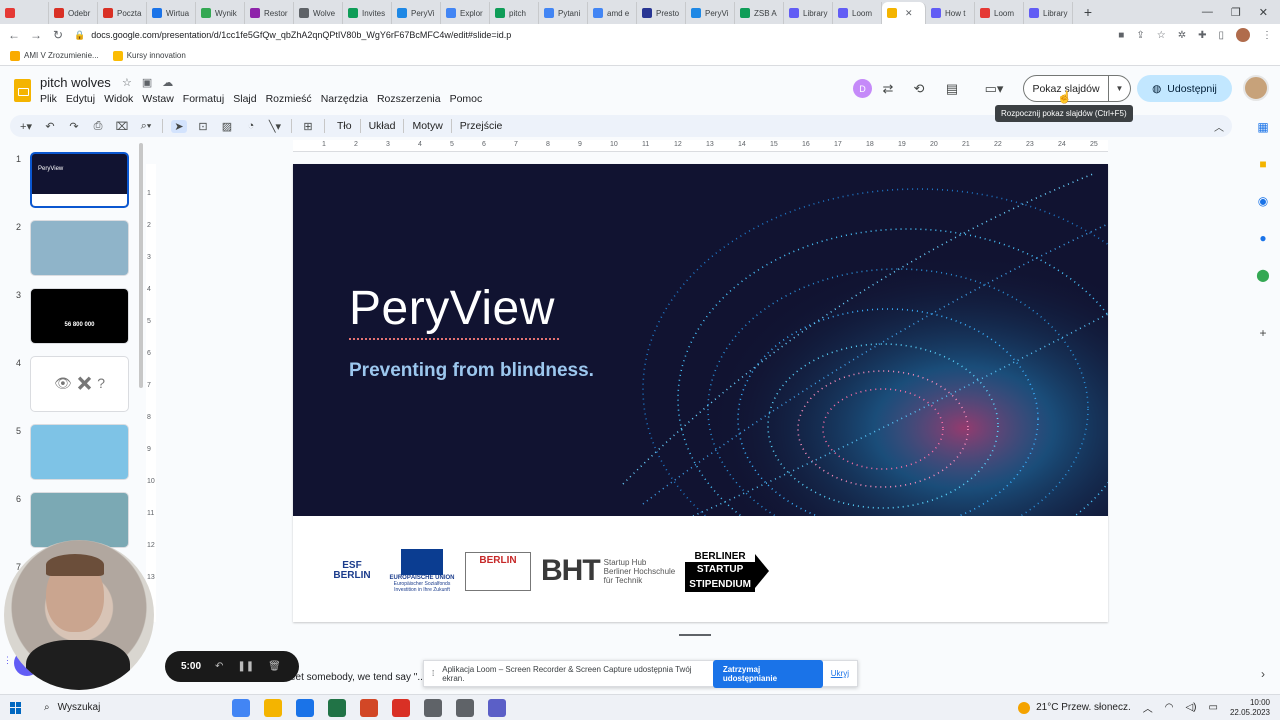 Image resolution: width=1280 pixels, height=720 pixels. What do you see at coordinates (950, 13) in the screenshot?
I see `browser-tab: How t` at bounding box center [950, 13].